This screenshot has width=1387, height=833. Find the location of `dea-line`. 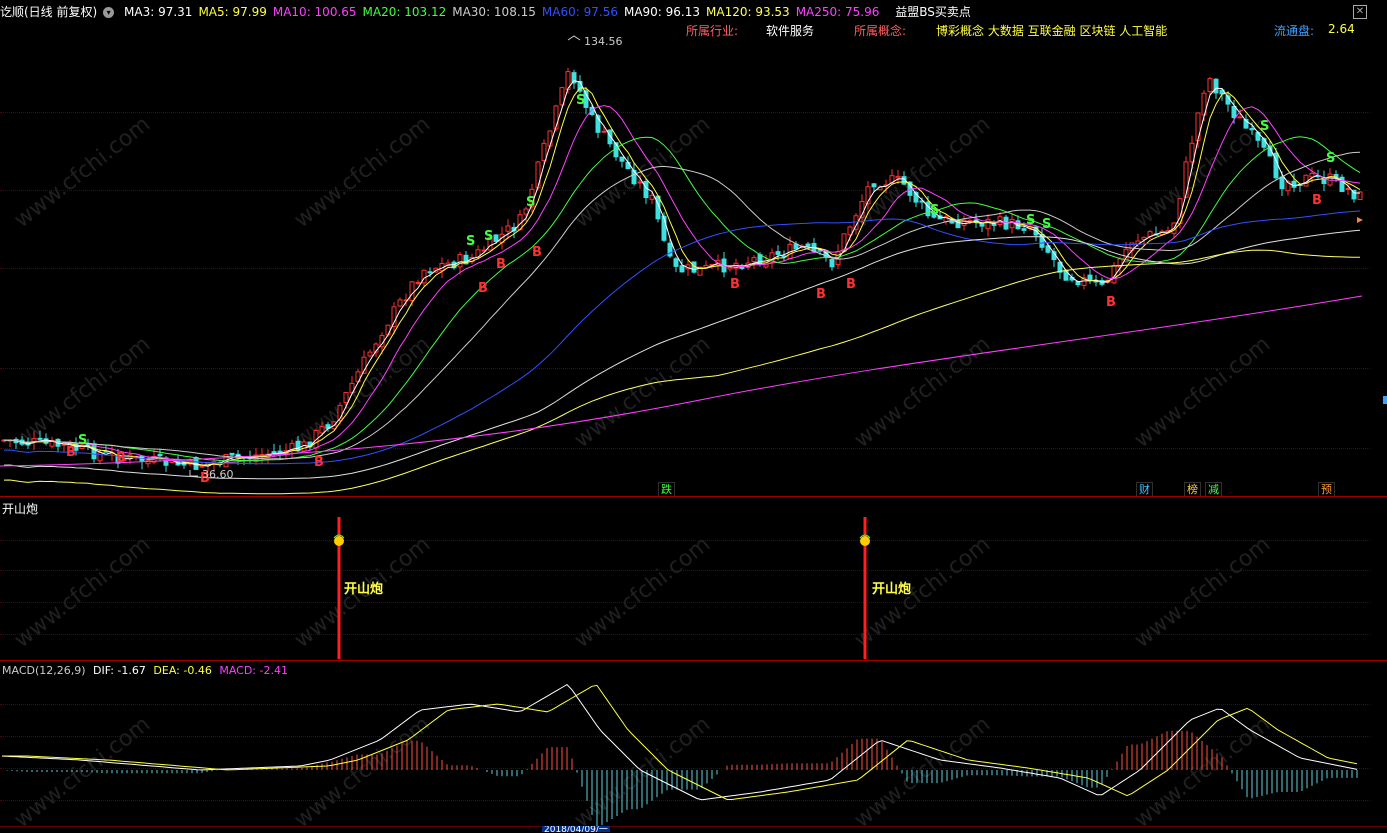

dea-line is located at coordinates (680, 742).